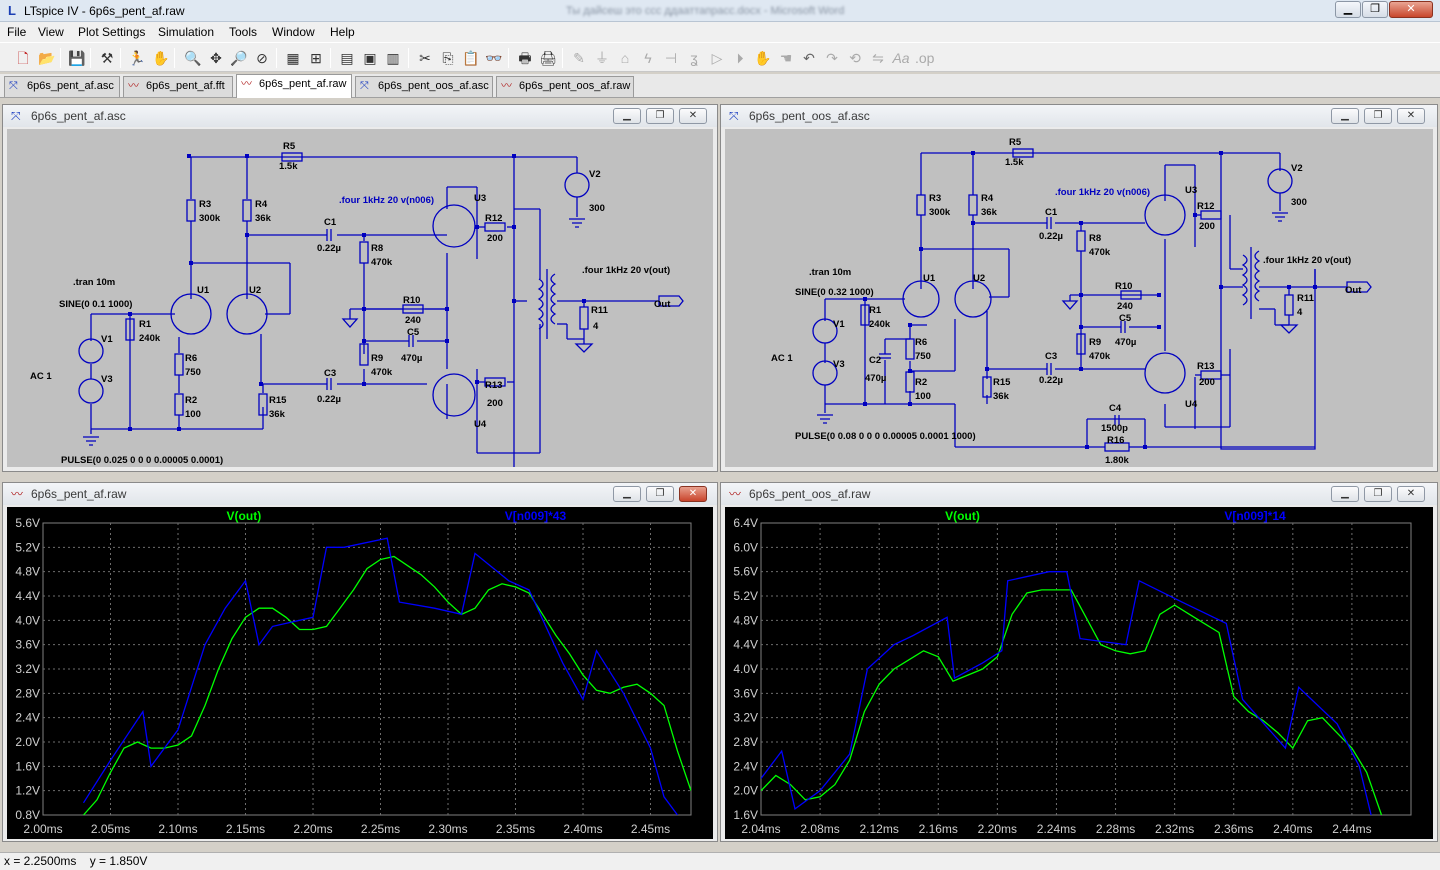 This screenshot has height=870, width=1440. What do you see at coordinates (360, 116) in the screenshot?
I see `pane-title-bar: ⤧ 6p6s_pent_af.asc ▁ ❐ ✕` at bounding box center [360, 116].